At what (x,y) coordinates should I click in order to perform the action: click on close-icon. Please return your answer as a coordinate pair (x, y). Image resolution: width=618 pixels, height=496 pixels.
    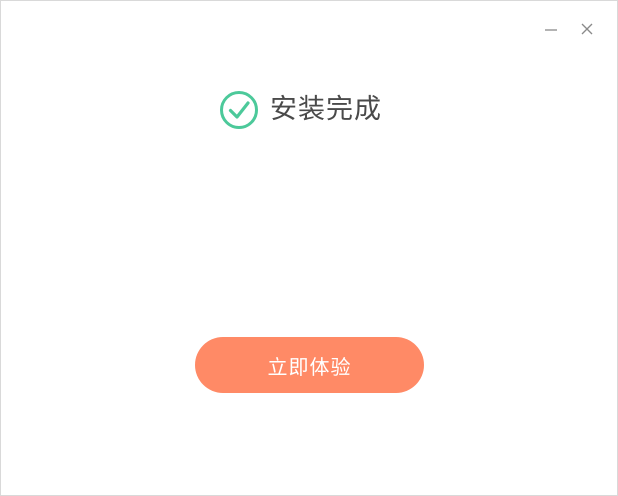
    Looking at the image, I should click on (587, 29).